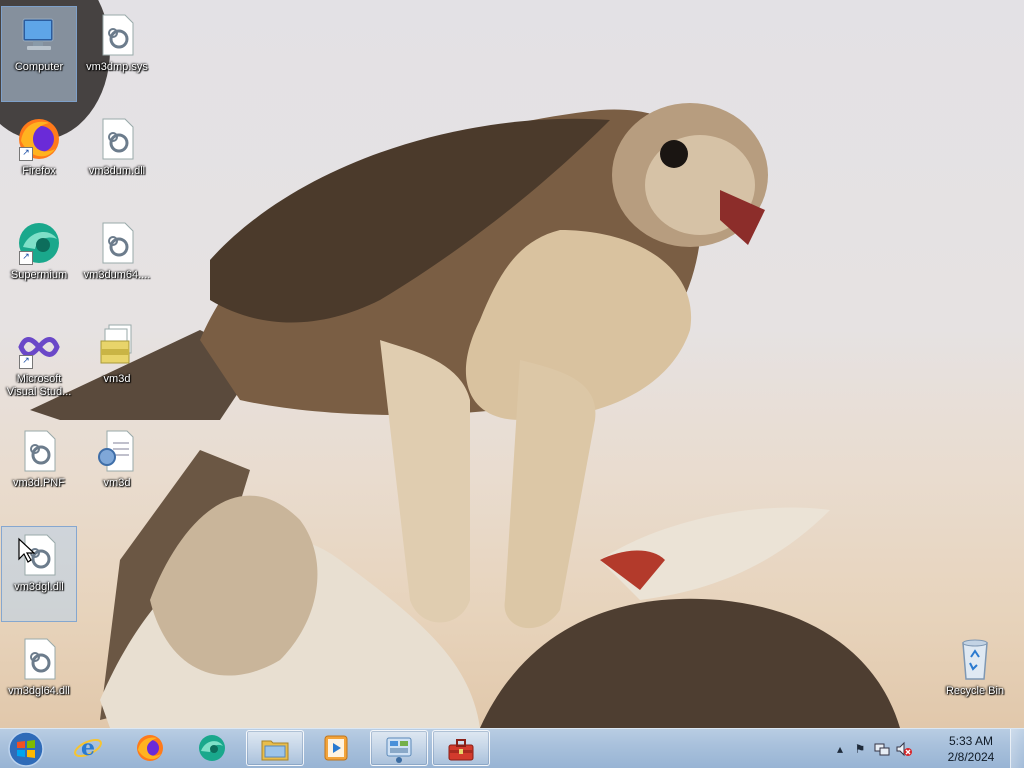 The width and height of the screenshot is (1024, 773). I want to click on system-tray: ▴ ⚑ 5:33 AM 2/8/2024, so click(916, 749).